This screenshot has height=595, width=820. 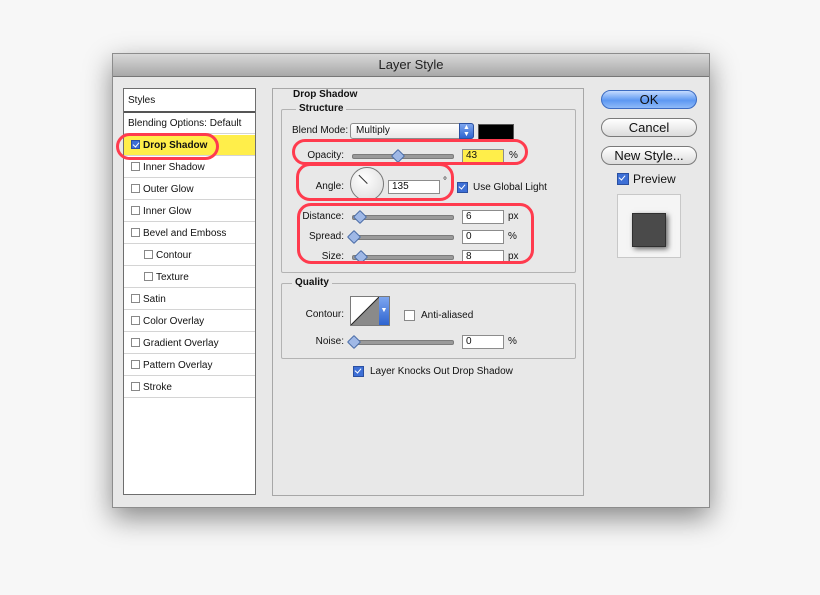 What do you see at coordinates (135, 386) in the screenshot?
I see `stroke-checkbox` at bounding box center [135, 386].